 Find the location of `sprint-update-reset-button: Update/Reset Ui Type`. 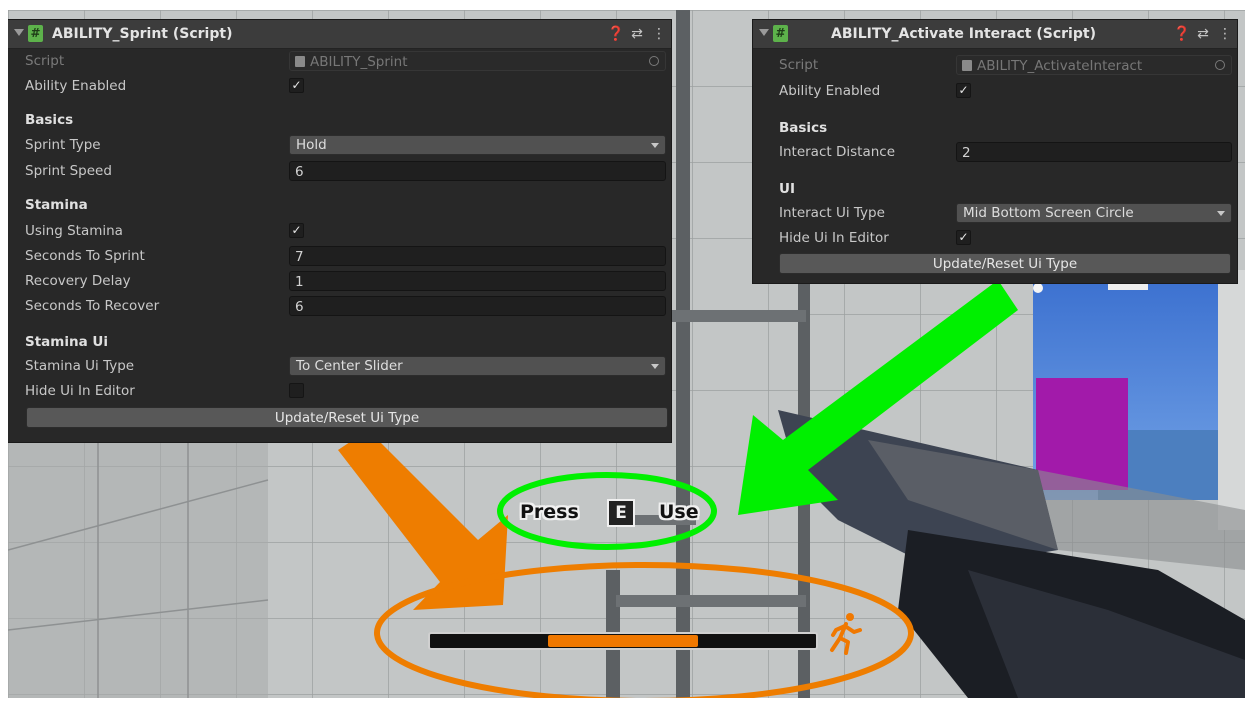

sprint-update-reset-button: Update/Reset Ui Type is located at coordinates (347, 417).